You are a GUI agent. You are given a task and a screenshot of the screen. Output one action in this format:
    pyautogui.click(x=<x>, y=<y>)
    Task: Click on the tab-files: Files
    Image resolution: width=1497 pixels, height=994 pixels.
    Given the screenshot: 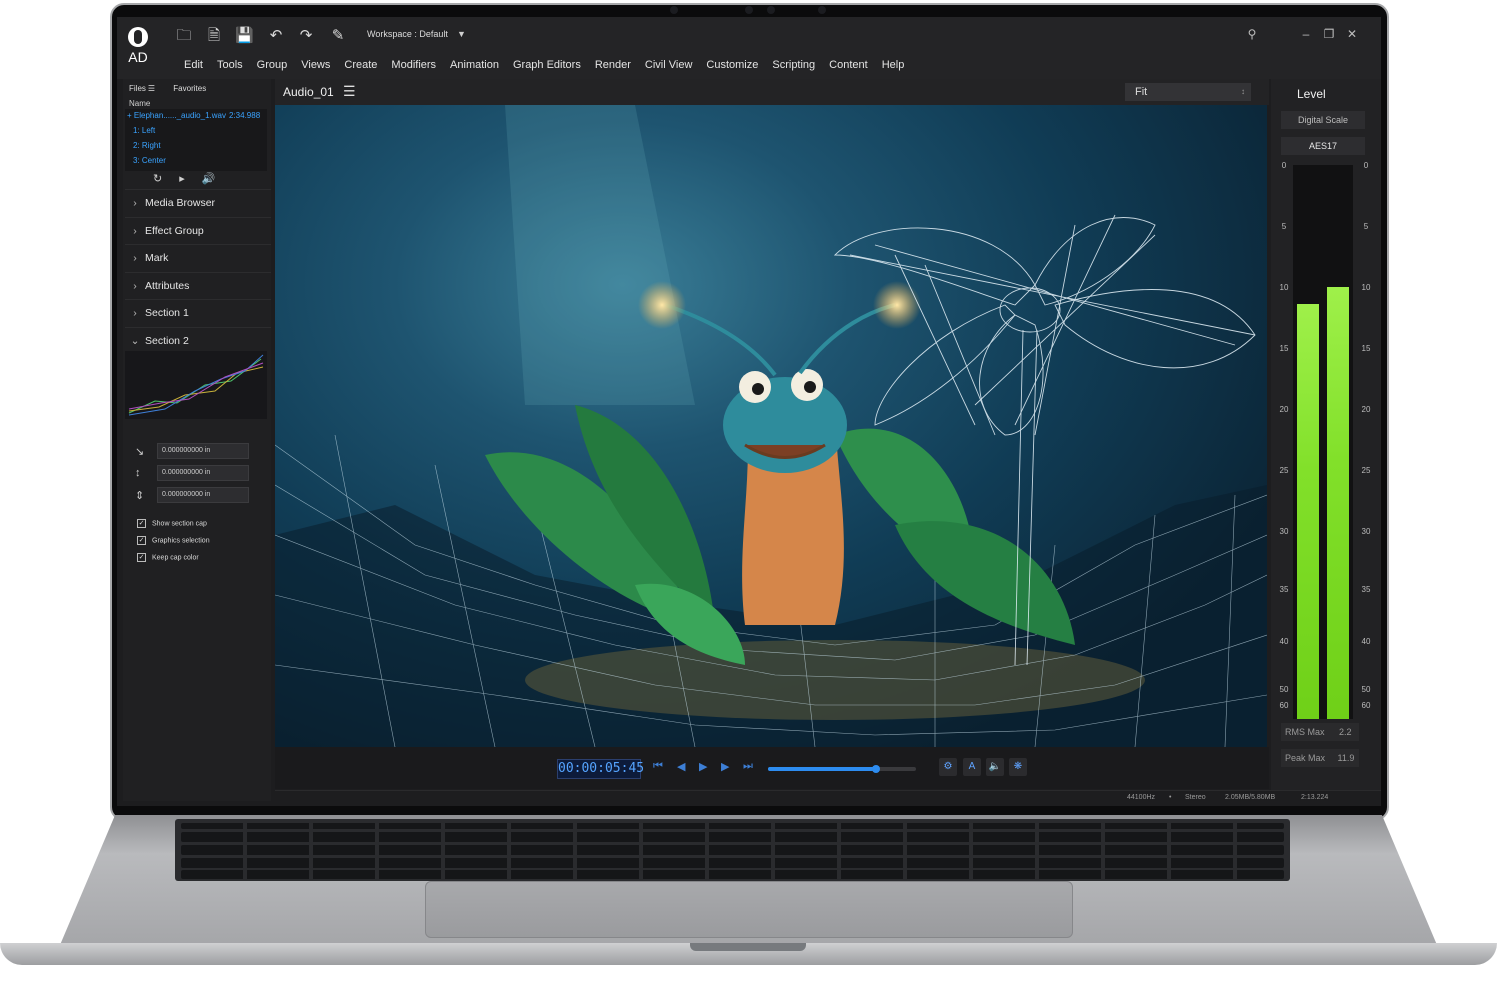 What is the action you would take?
    pyautogui.click(x=137, y=88)
    